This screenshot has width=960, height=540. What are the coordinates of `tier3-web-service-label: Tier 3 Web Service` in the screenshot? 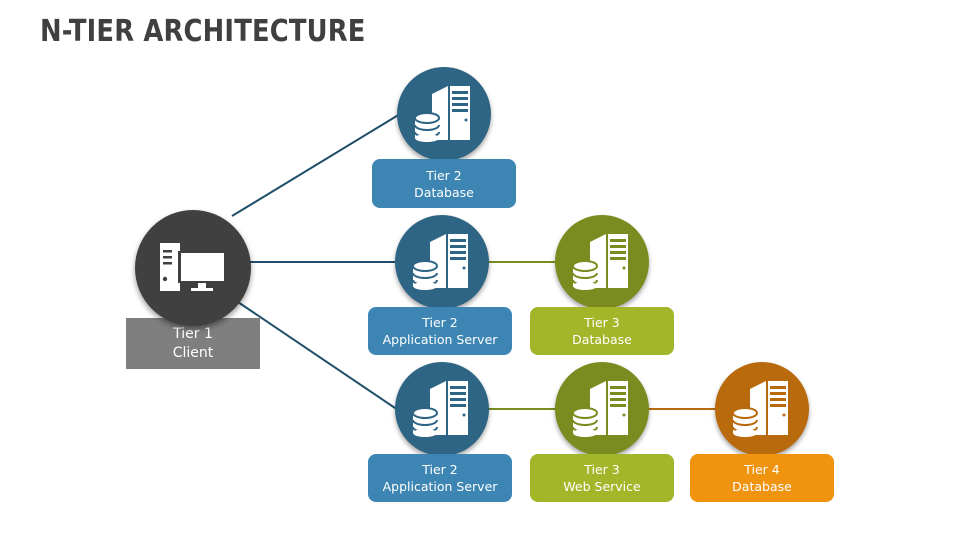 It's located at (602, 478).